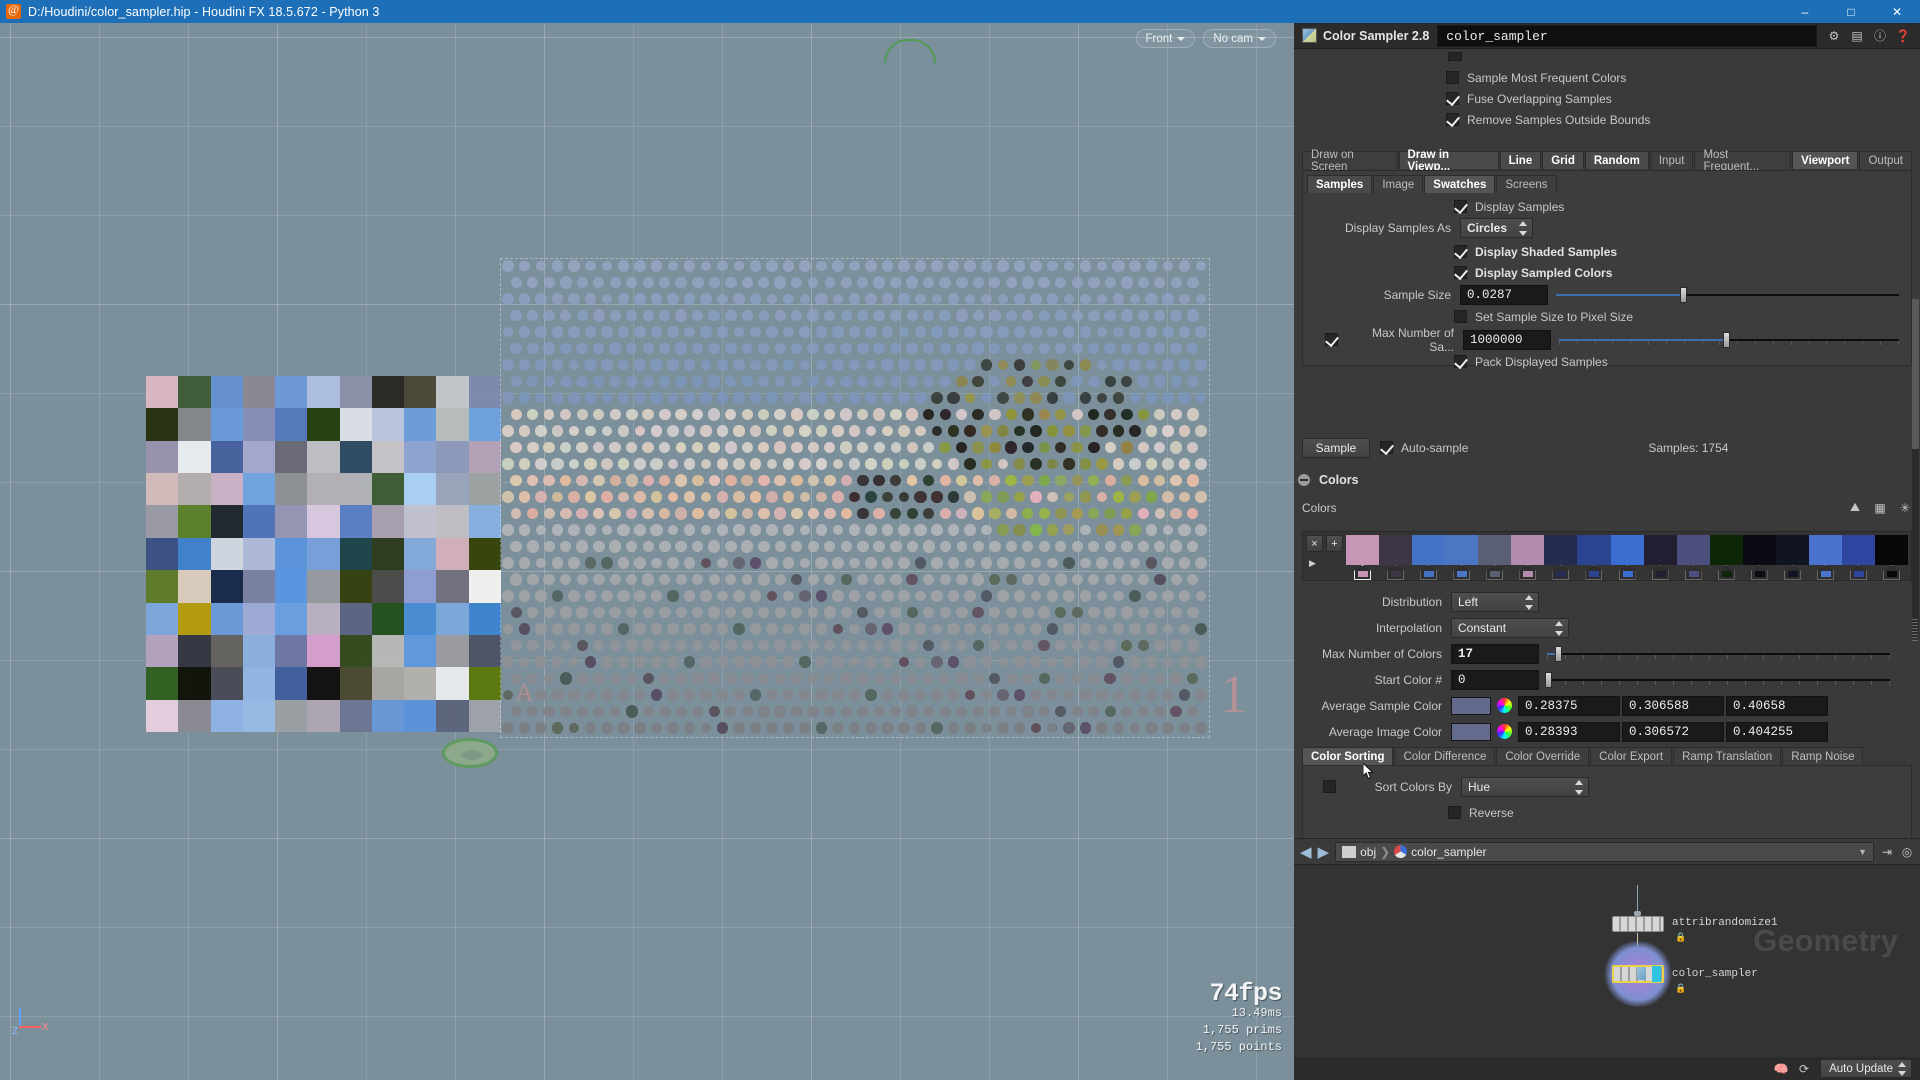 The height and width of the screenshot is (1080, 1920). I want to click on row-display-samples-as: Display Samples As Circles, so click(1603, 227).